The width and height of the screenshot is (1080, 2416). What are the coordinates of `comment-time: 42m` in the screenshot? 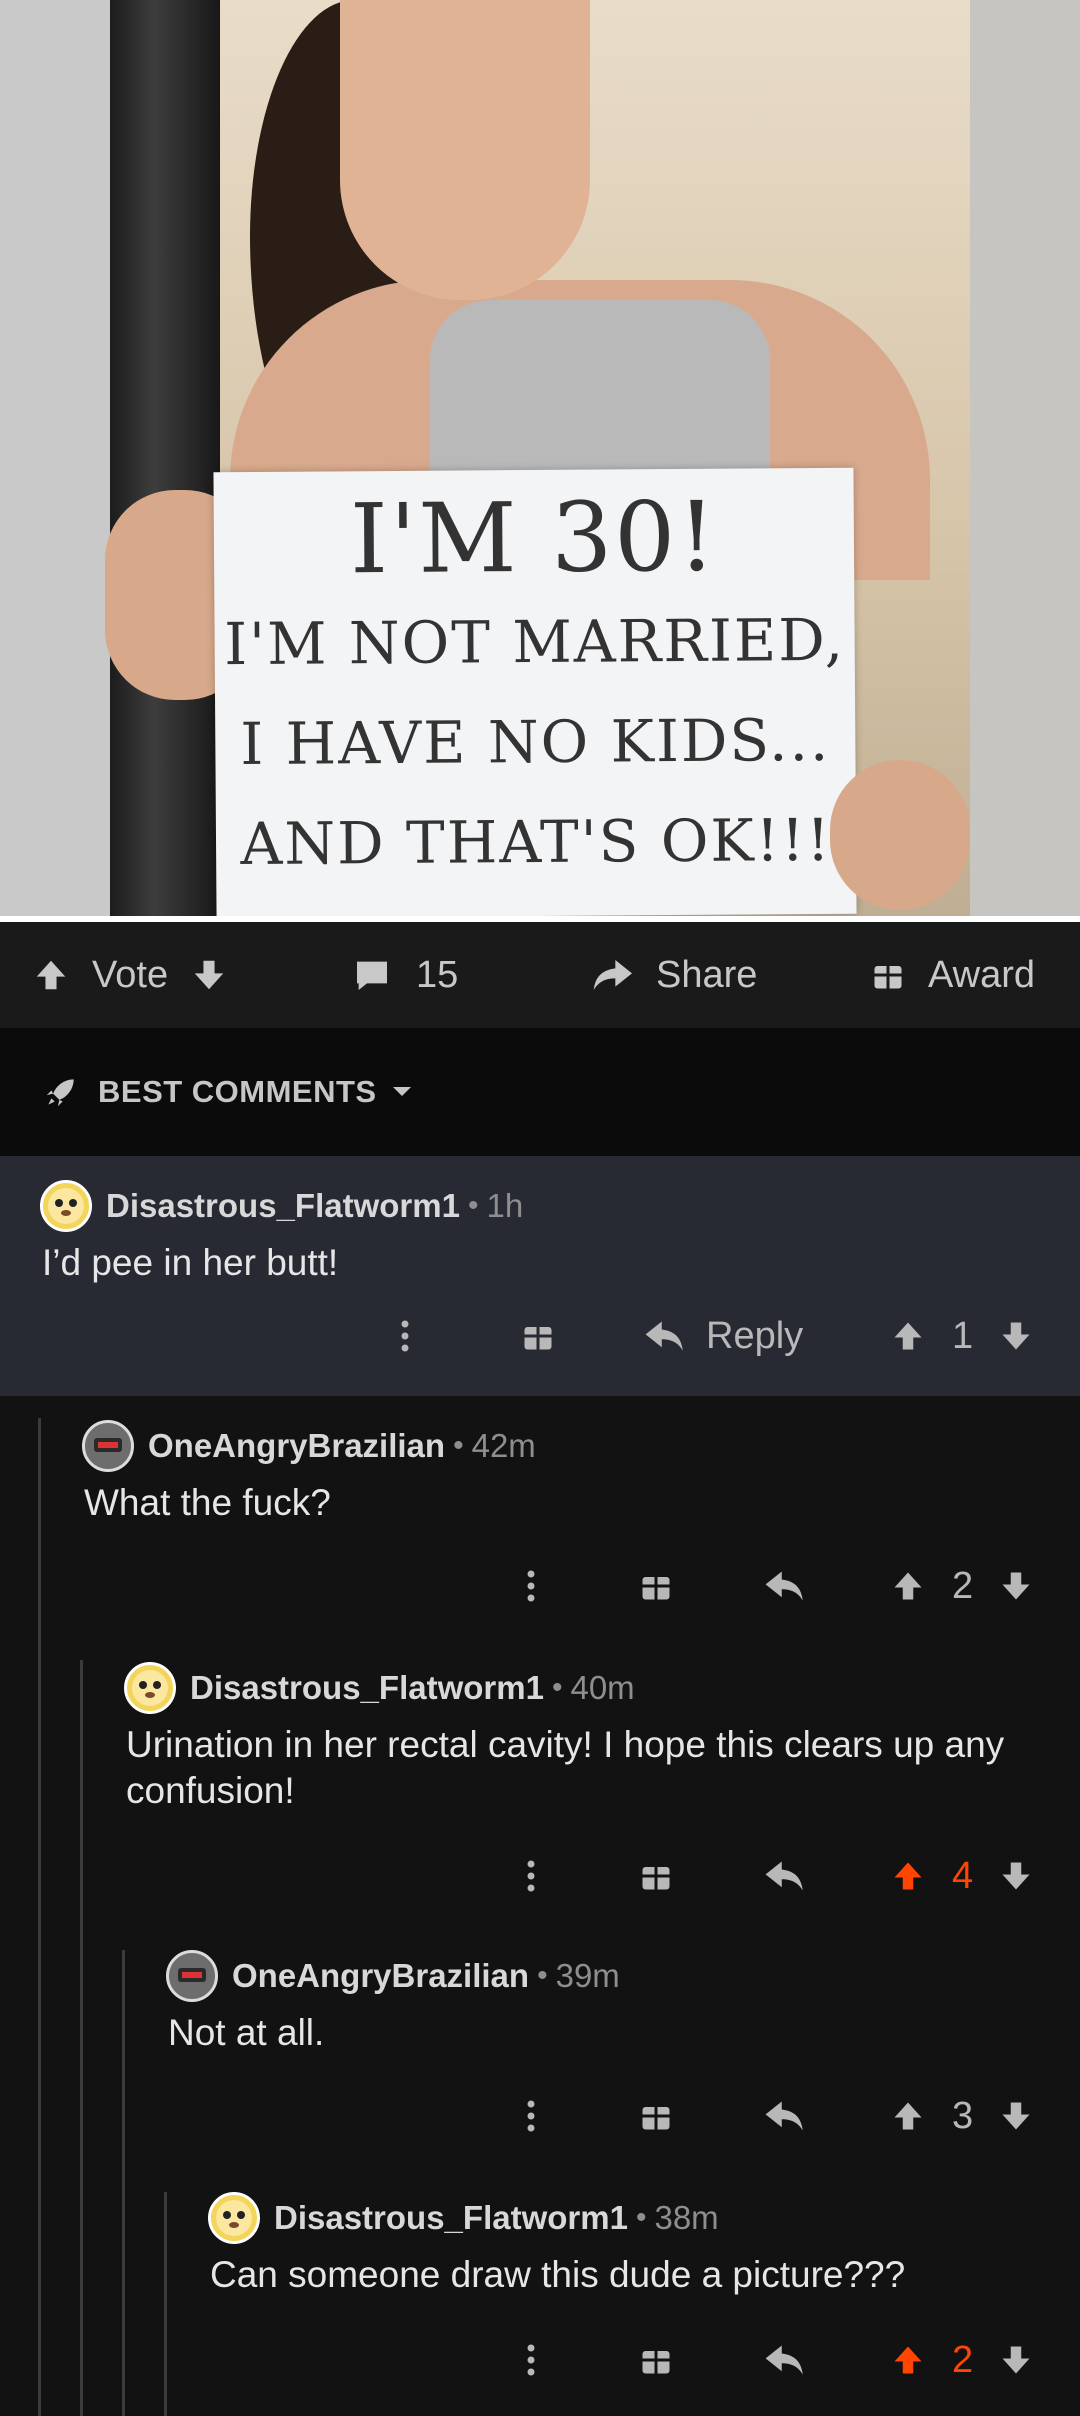 It's located at (503, 1445).